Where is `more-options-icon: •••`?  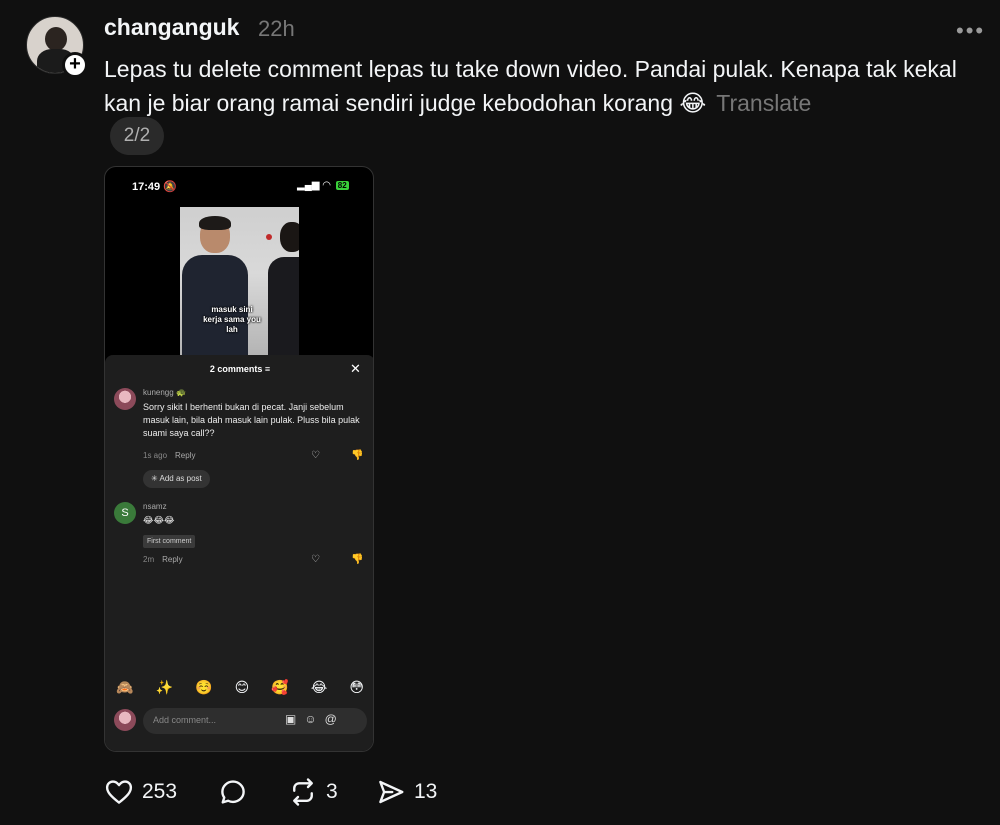
more-options-icon: ••• is located at coordinates (970, 31).